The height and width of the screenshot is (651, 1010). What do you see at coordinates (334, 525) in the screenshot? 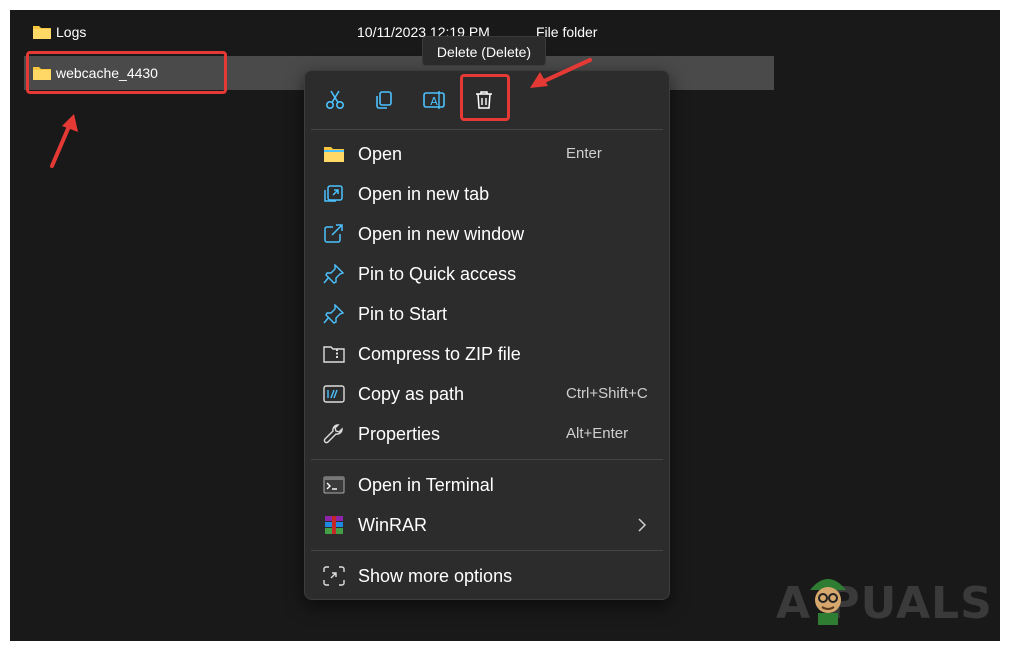
I see `winrar-icon` at bounding box center [334, 525].